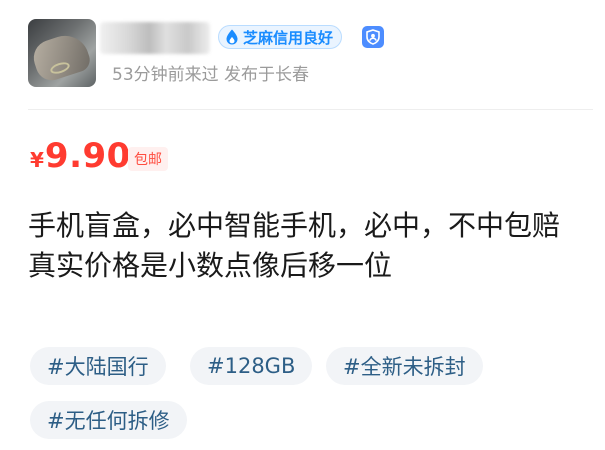 The height and width of the screenshot is (450, 605). What do you see at coordinates (108, 420) in the screenshot?
I see `tag-chip: #无任何拆修` at bounding box center [108, 420].